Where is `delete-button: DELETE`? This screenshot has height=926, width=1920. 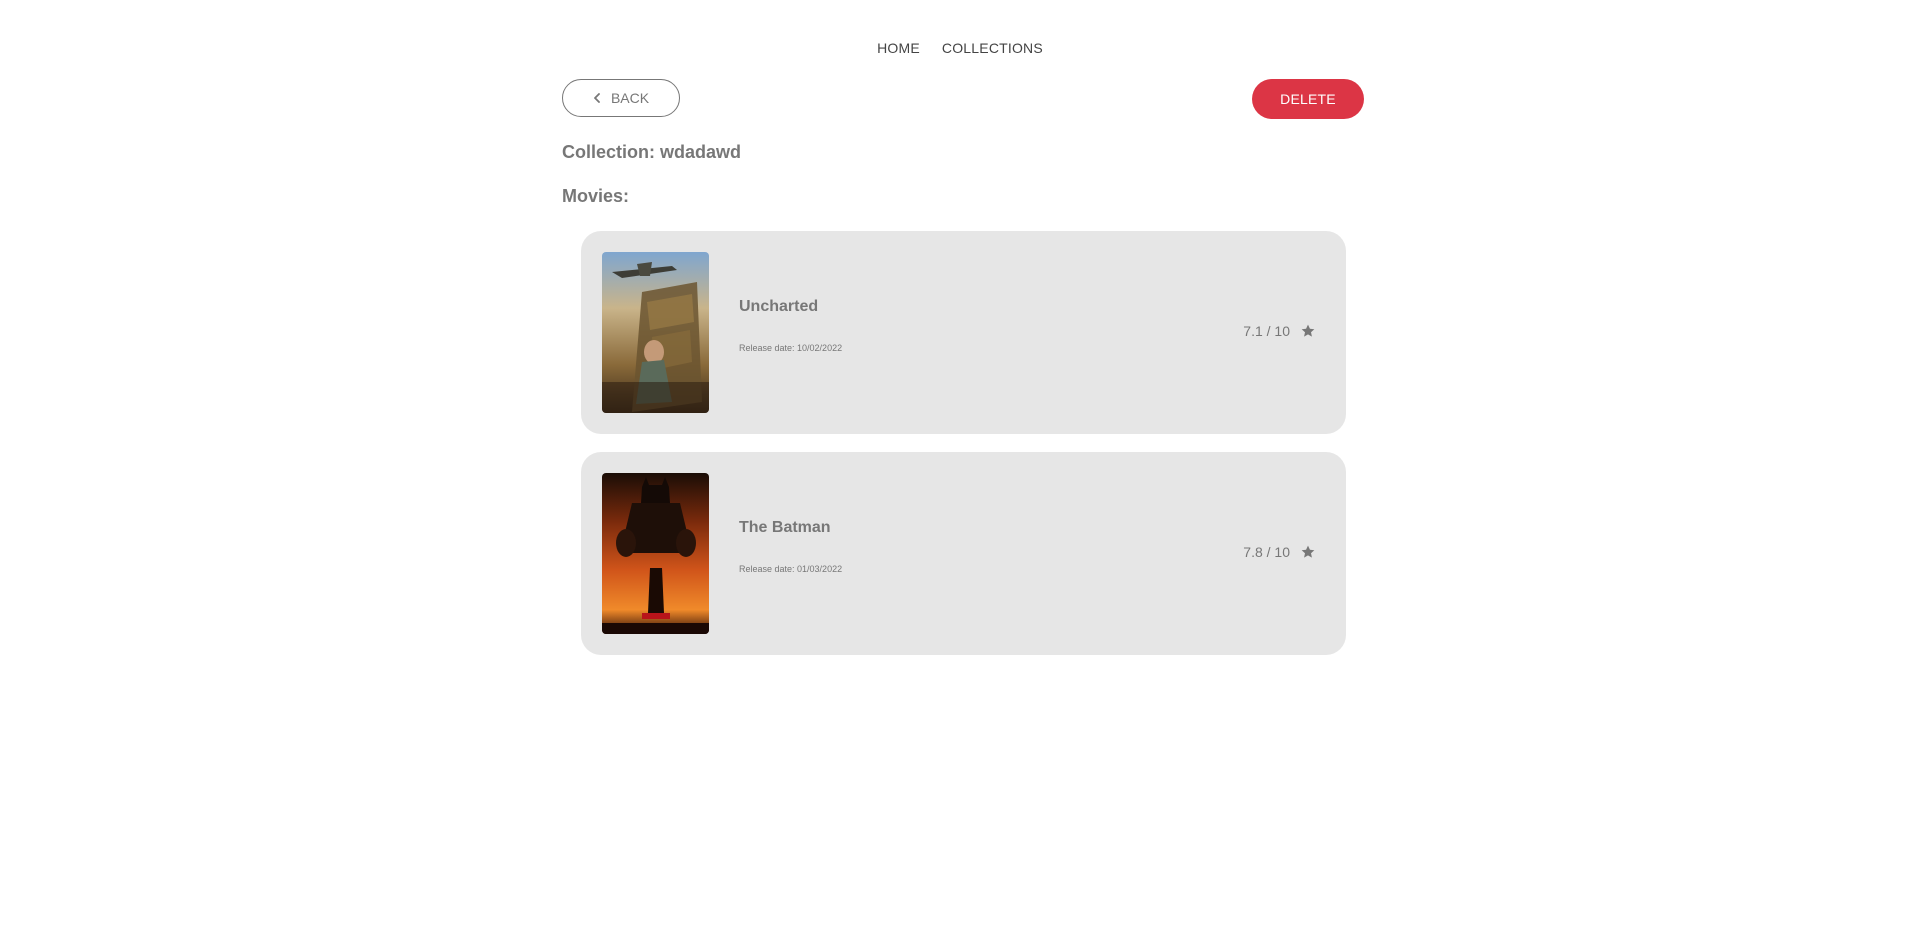 delete-button: DELETE is located at coordinates (1308, 99).